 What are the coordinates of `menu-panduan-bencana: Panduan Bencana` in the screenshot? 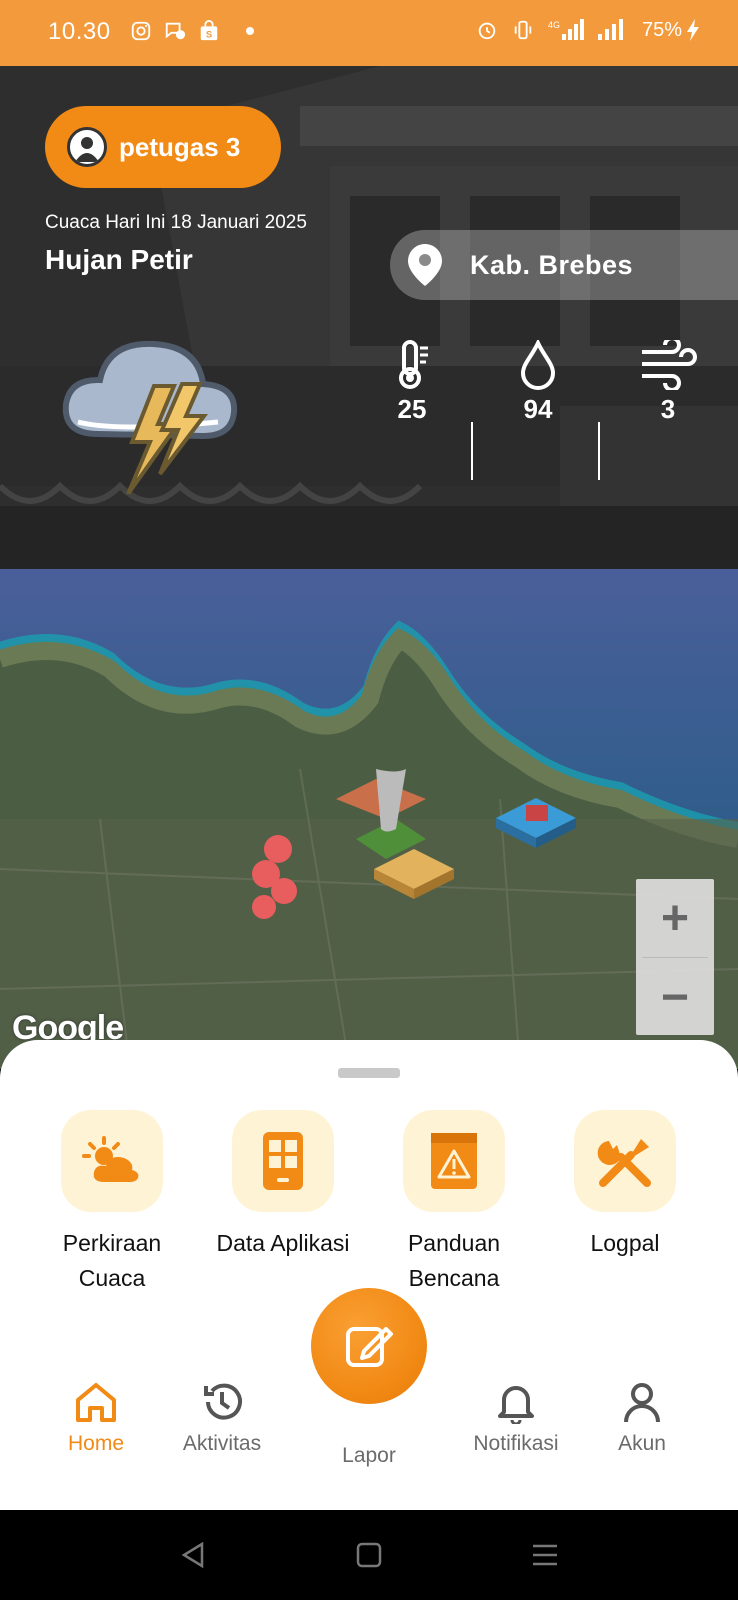 It's located at (454, 1203).